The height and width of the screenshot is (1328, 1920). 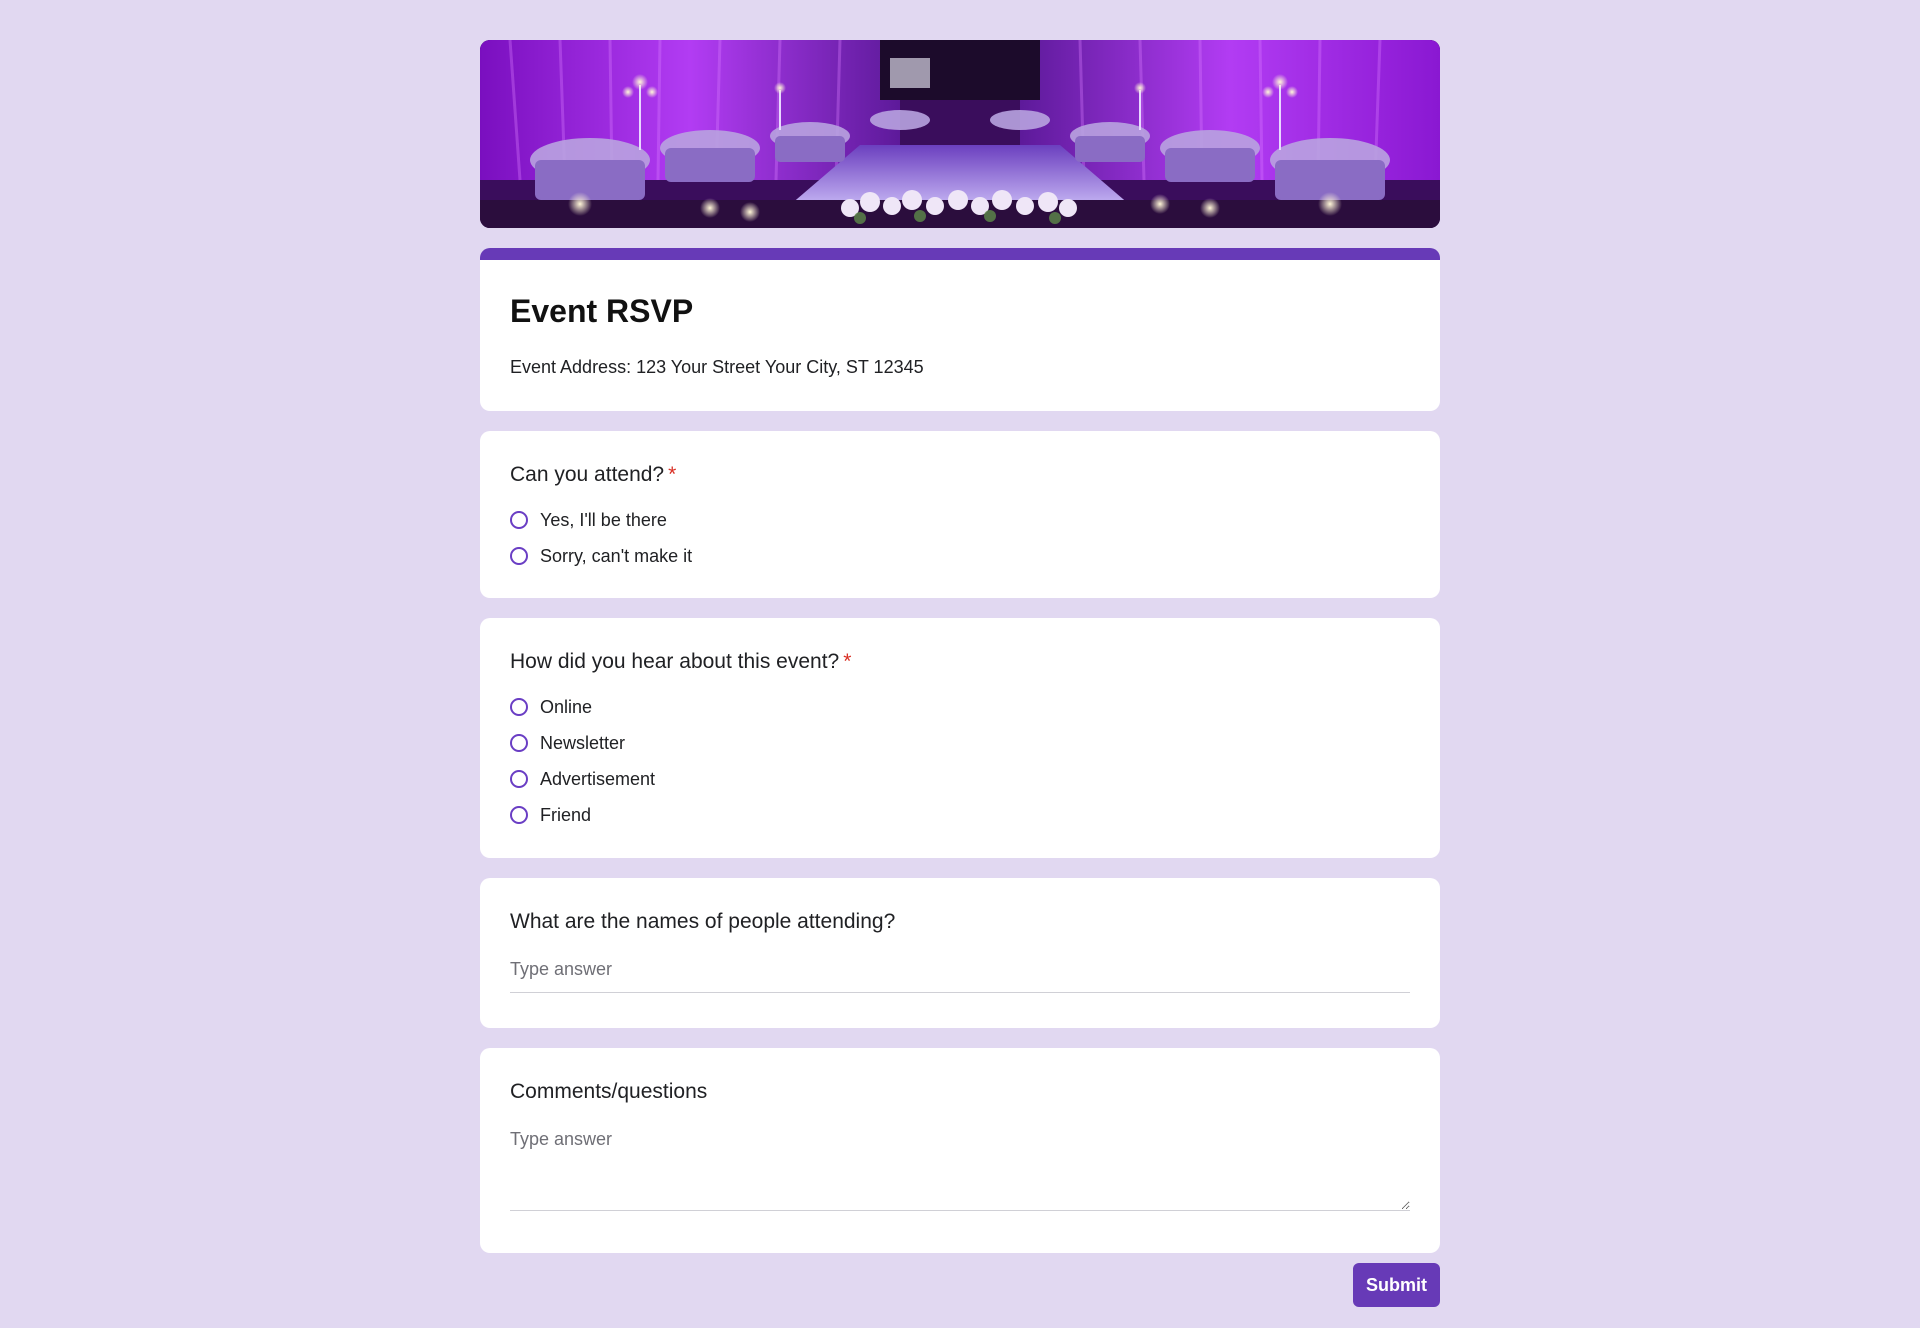 I want to click on option-newsletter: Newsletter, so click(x=960, y=743).